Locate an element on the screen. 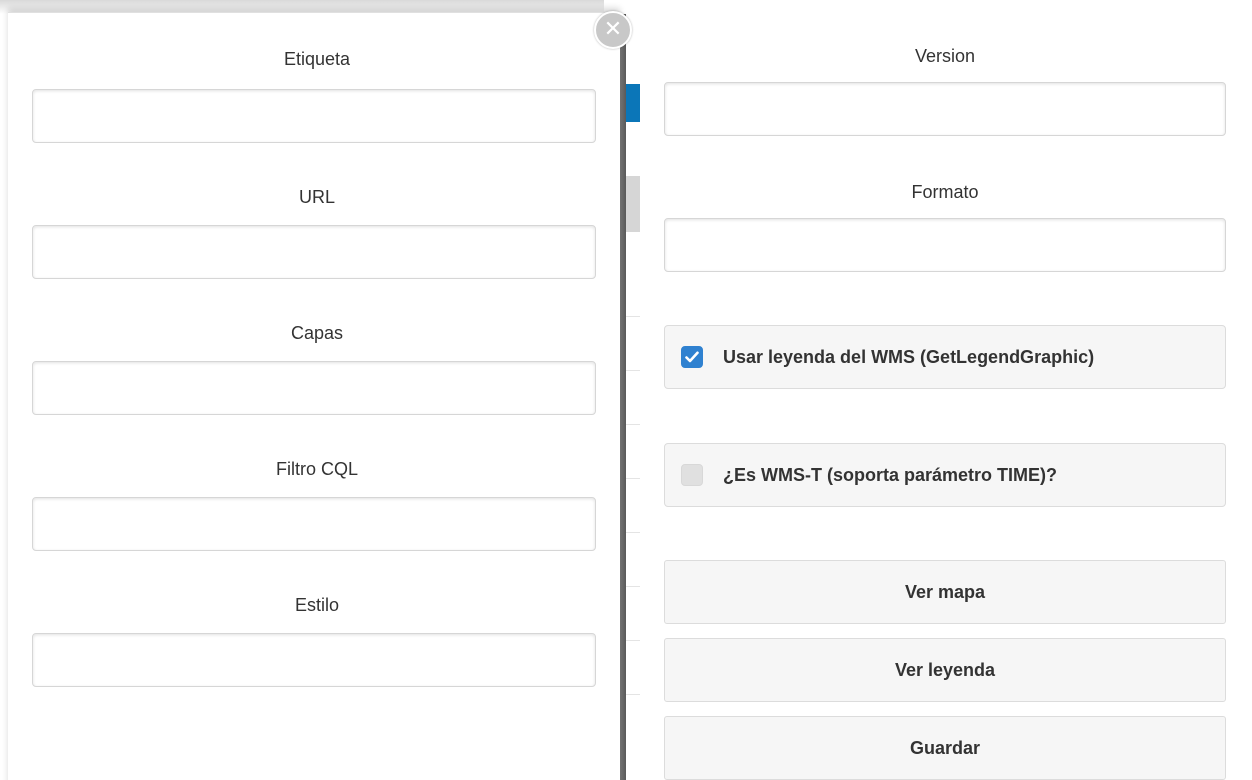  legend-checkbox-row: Usar leyenda del WMS (GetLegendGraphic) is located at coordinates (945, 357).